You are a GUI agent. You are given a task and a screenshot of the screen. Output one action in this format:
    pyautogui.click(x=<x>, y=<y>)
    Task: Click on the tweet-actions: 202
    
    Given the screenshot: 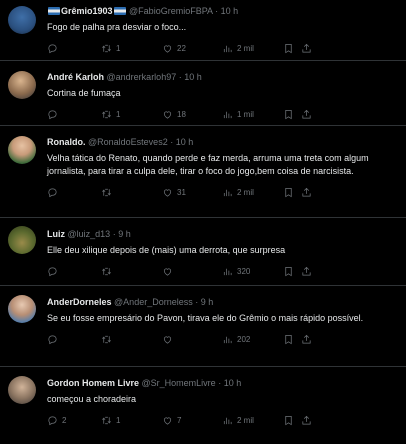 What is the action you would take?
    pyautogui.click(x=221, y=340)
    